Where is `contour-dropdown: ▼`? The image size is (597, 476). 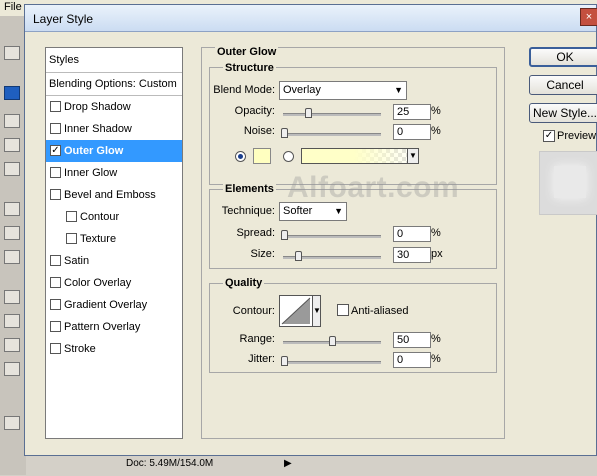 contour-dropdown: ▼ is located at coordinates (317, 311).